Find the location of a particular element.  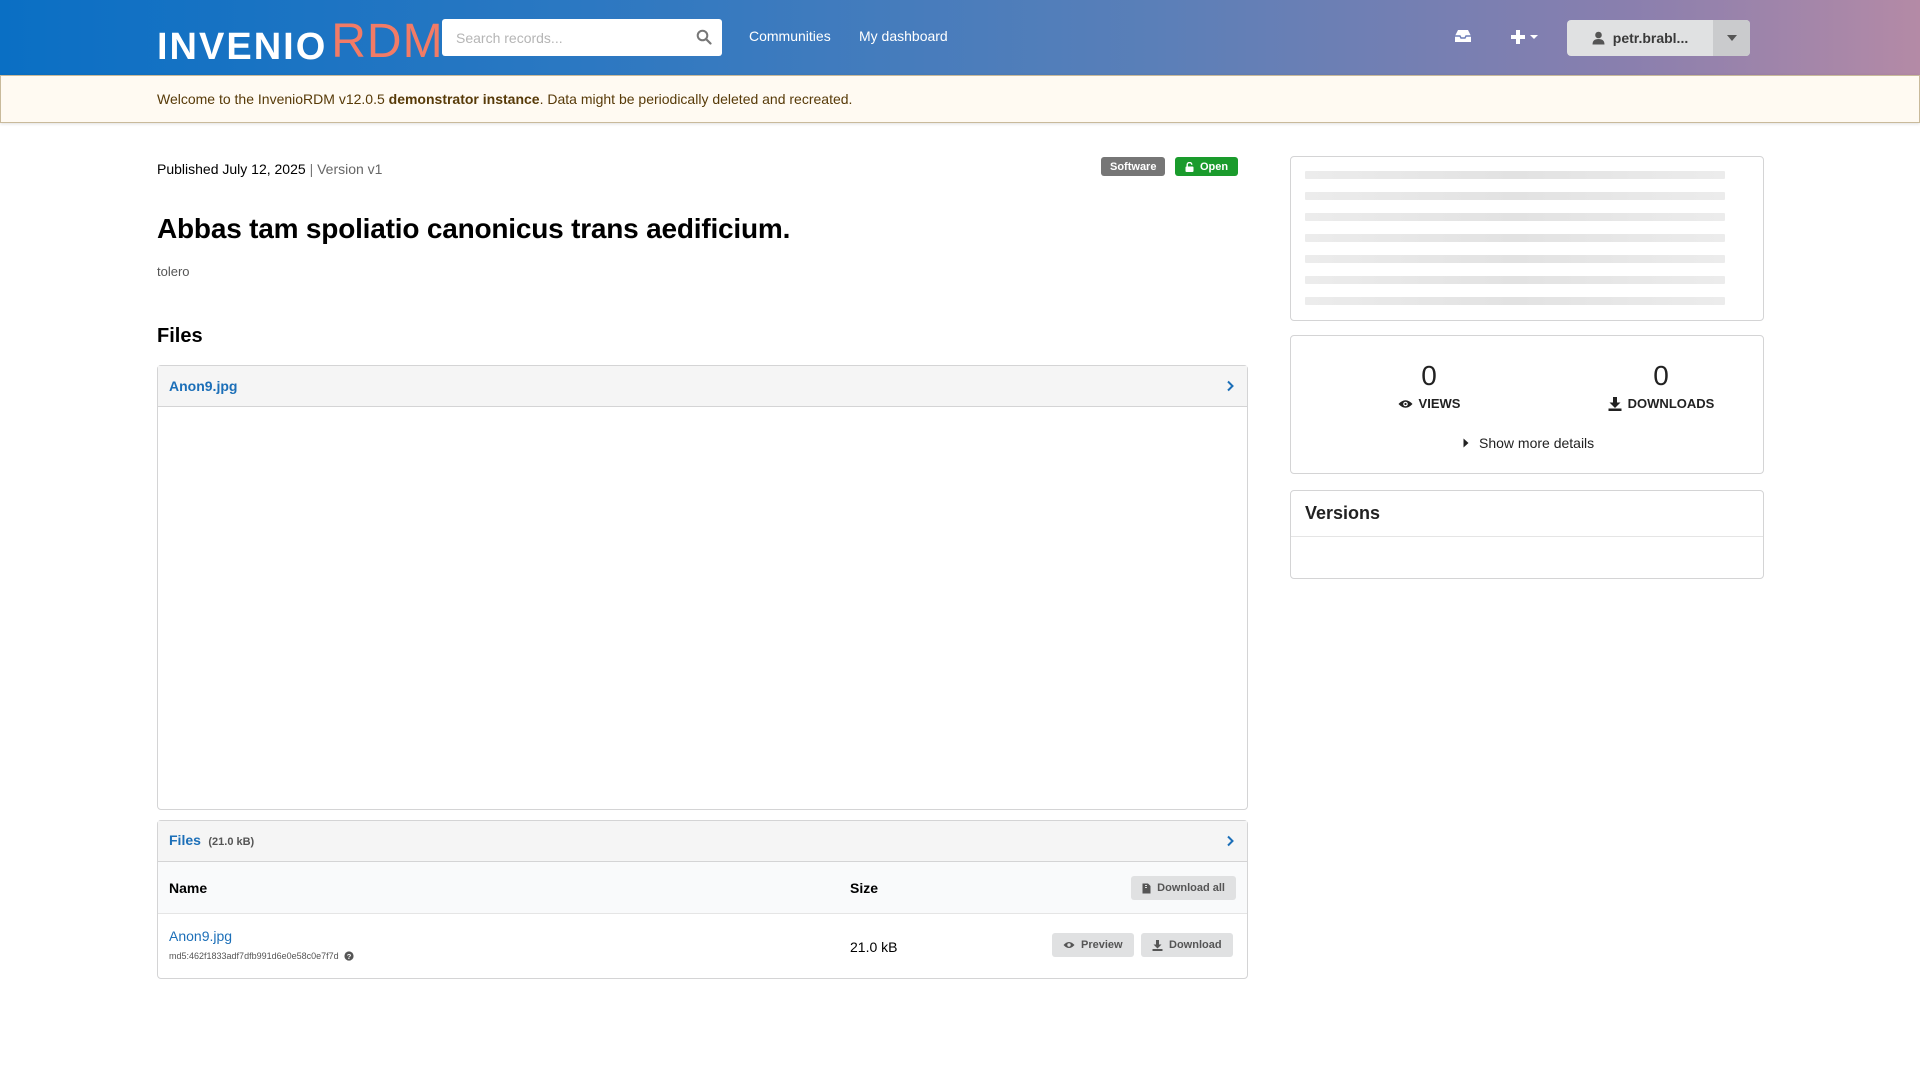

download-all-button: Download all is located at coordinates (1183, 888).